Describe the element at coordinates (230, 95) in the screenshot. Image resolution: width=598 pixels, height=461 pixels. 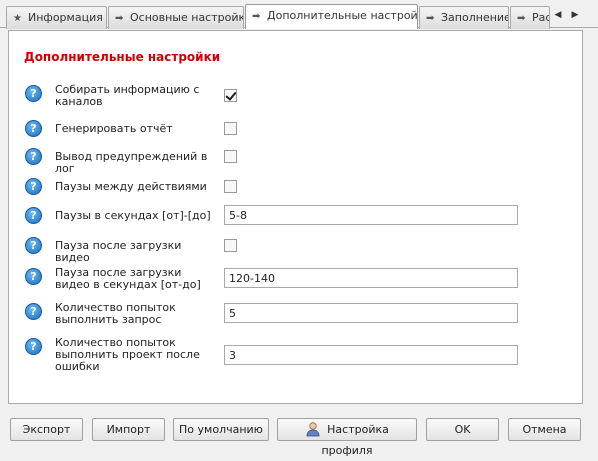
I see `collect-info-checkbox` at that location.